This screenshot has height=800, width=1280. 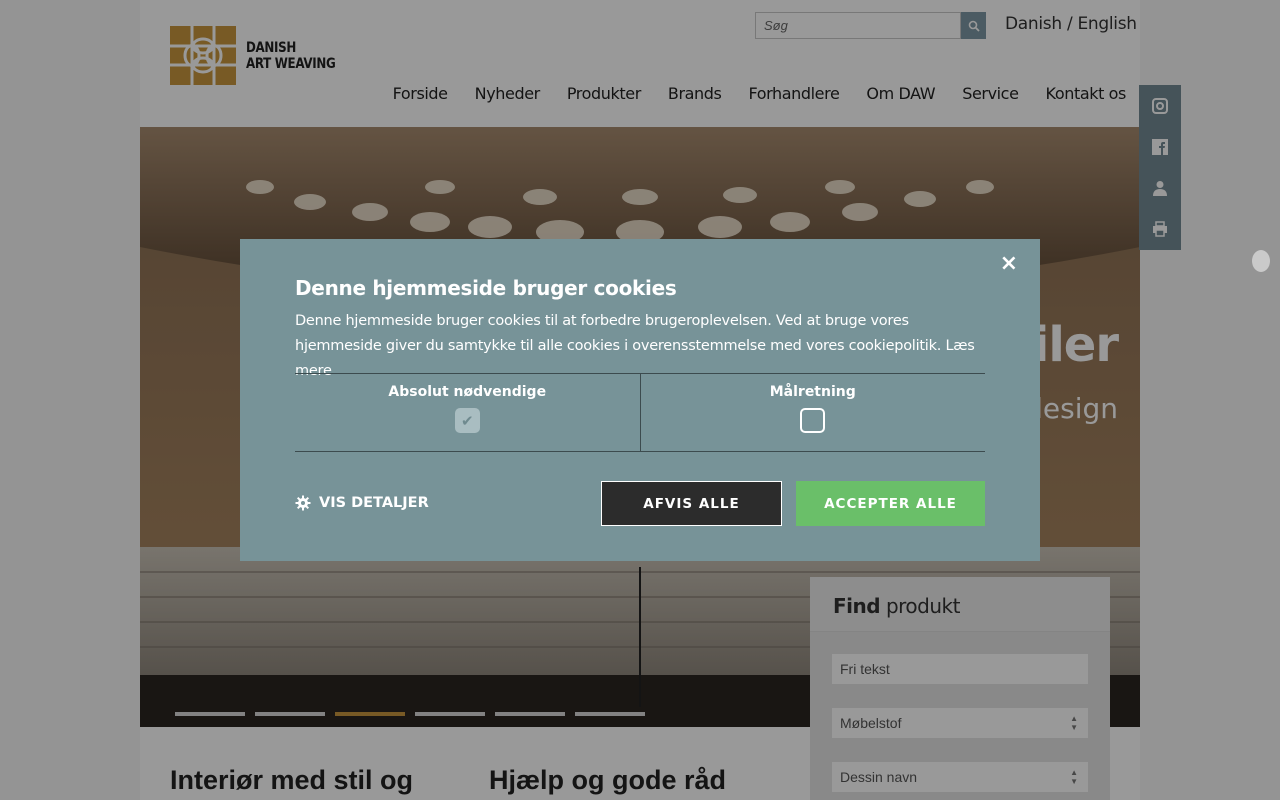 I want to click on side-floating-icon, so click(x=1261, y=261).